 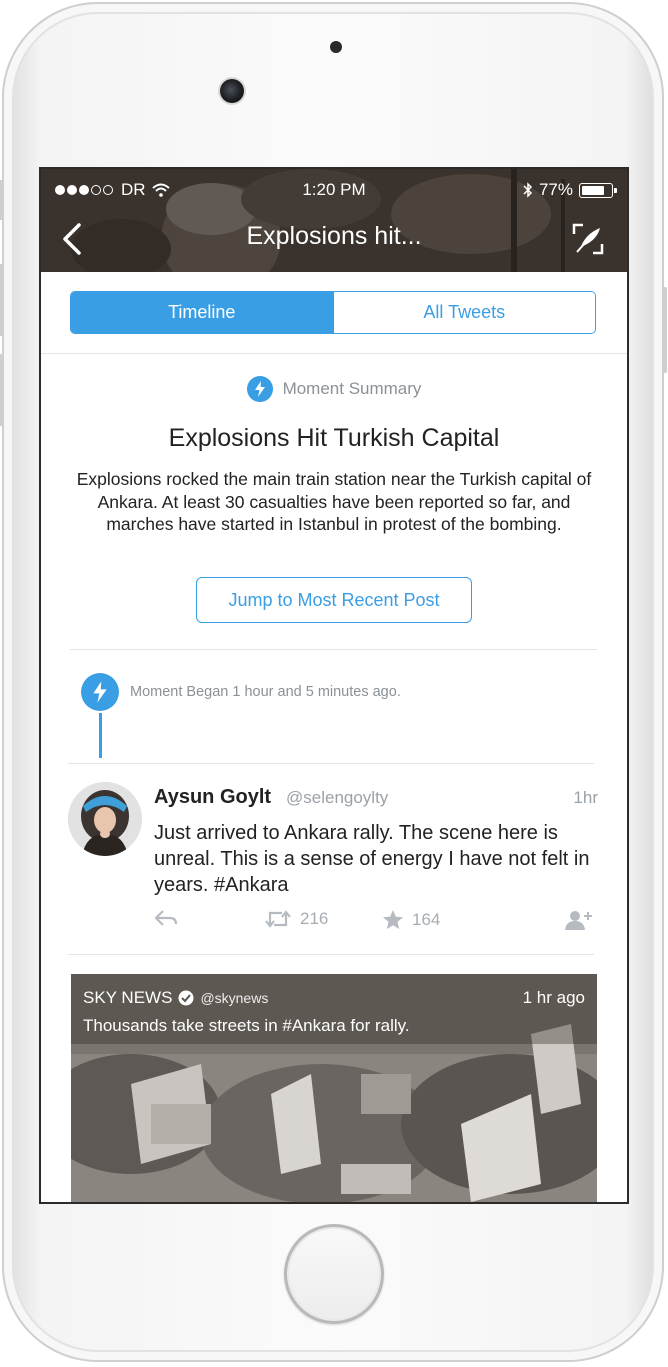 What do you see at coordinates (463, 312) in the screenshot?
I see `tab-all-tweets: All Tweets` at bounding box center [463, 312].